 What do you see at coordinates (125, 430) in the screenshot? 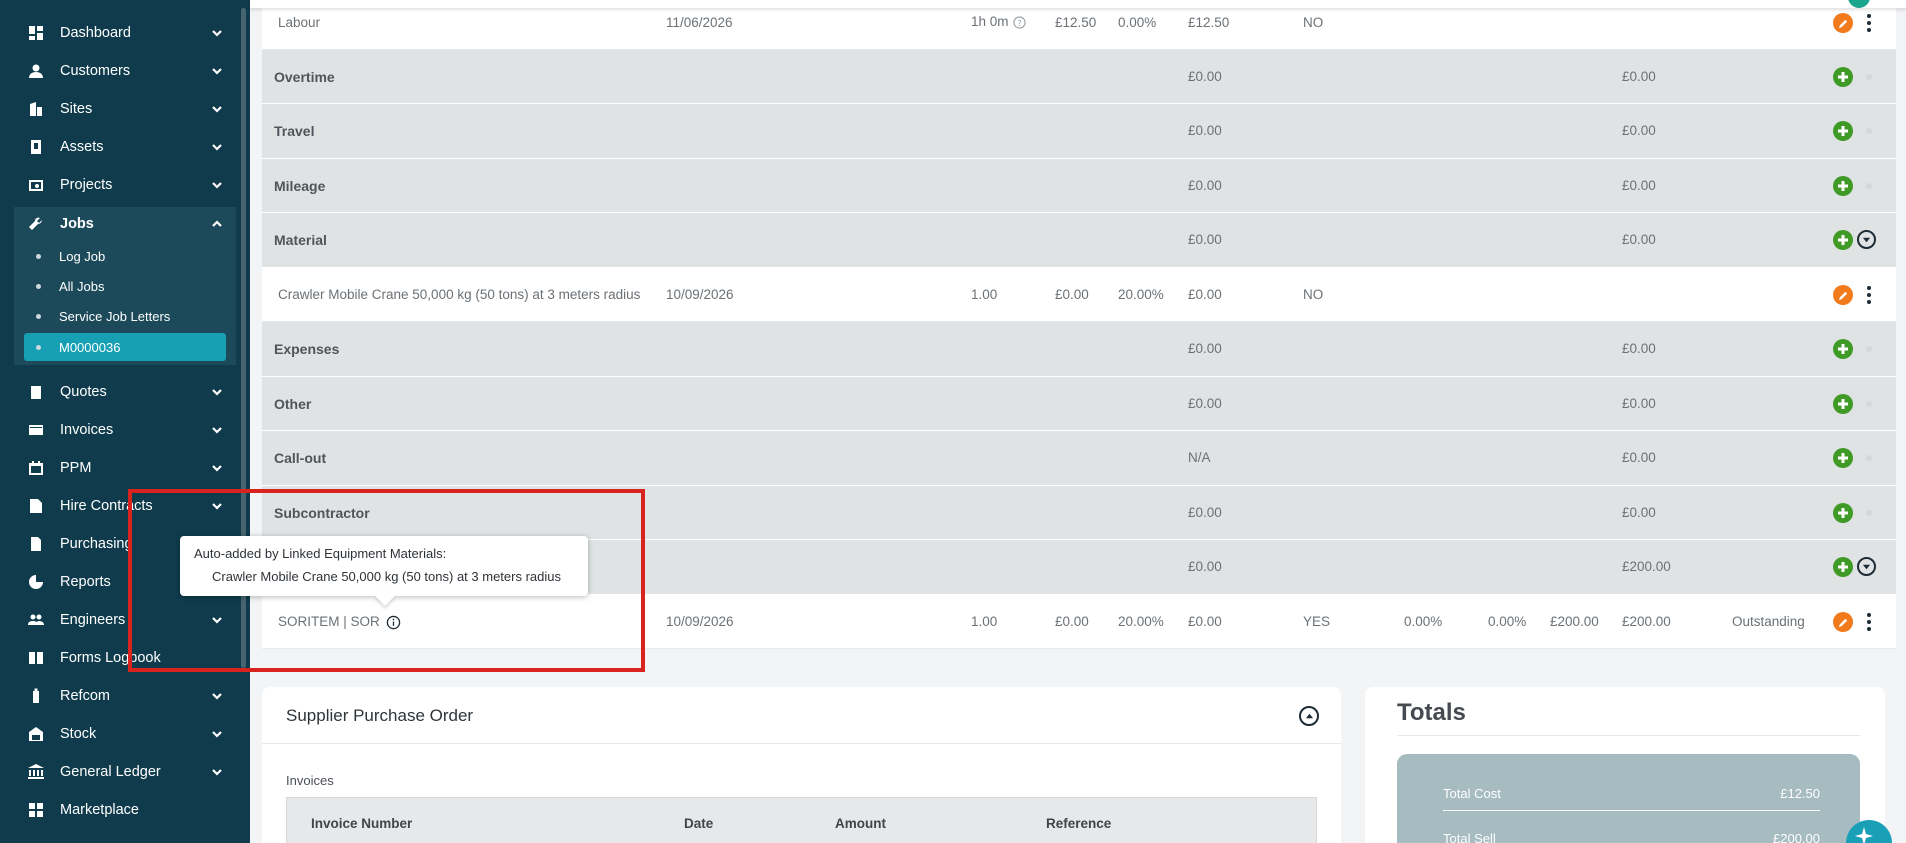
I see `sidebar-item-invoices: Invoices` at bounding box center [125, 430].